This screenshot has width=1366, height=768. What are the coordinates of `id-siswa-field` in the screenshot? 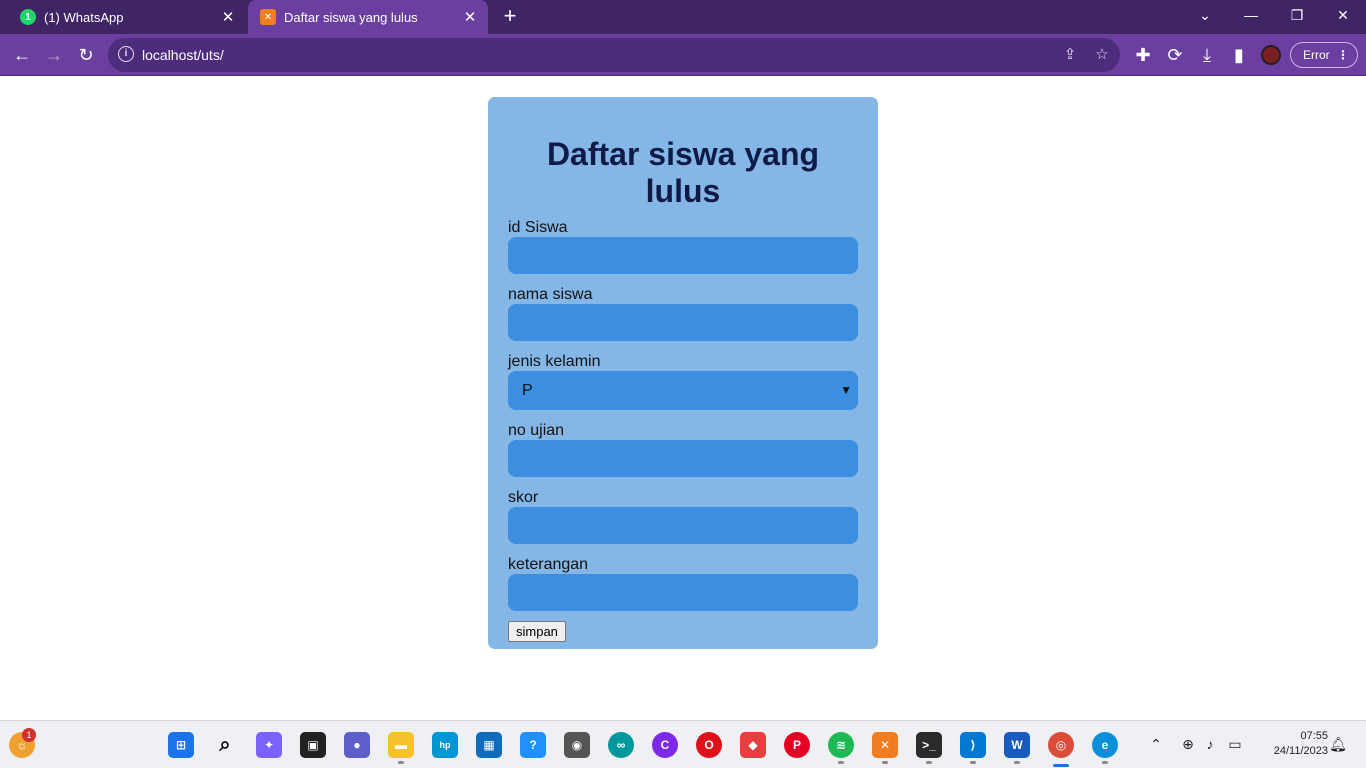 It's located at (683, 255).